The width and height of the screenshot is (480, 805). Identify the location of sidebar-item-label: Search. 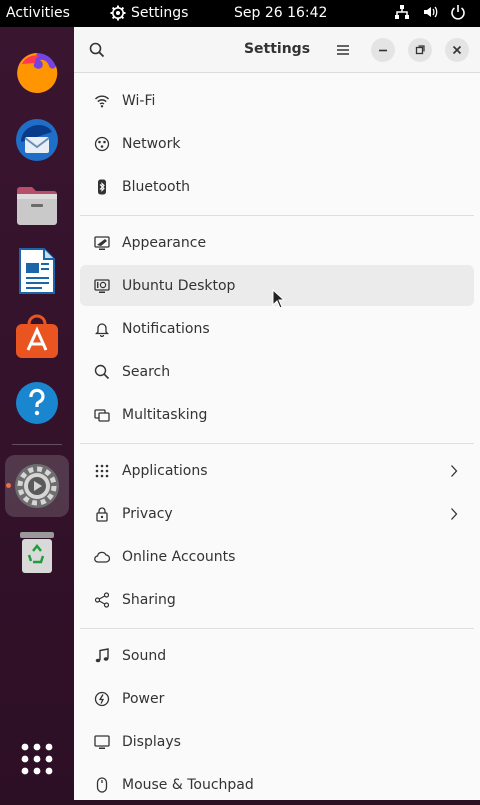
(146, 371).